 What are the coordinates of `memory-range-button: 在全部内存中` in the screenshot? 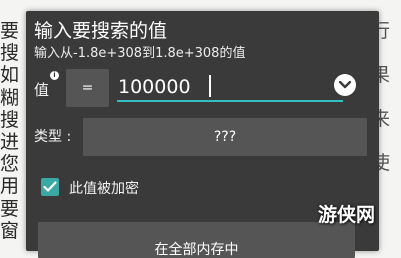 It's located at (196, 240).